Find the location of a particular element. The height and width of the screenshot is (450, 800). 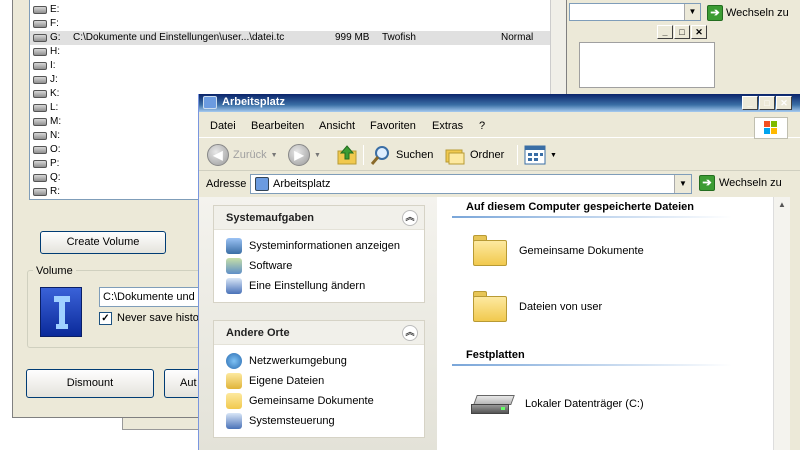

forward-button: ▶ ▼ is located at coordinates (304, 155).